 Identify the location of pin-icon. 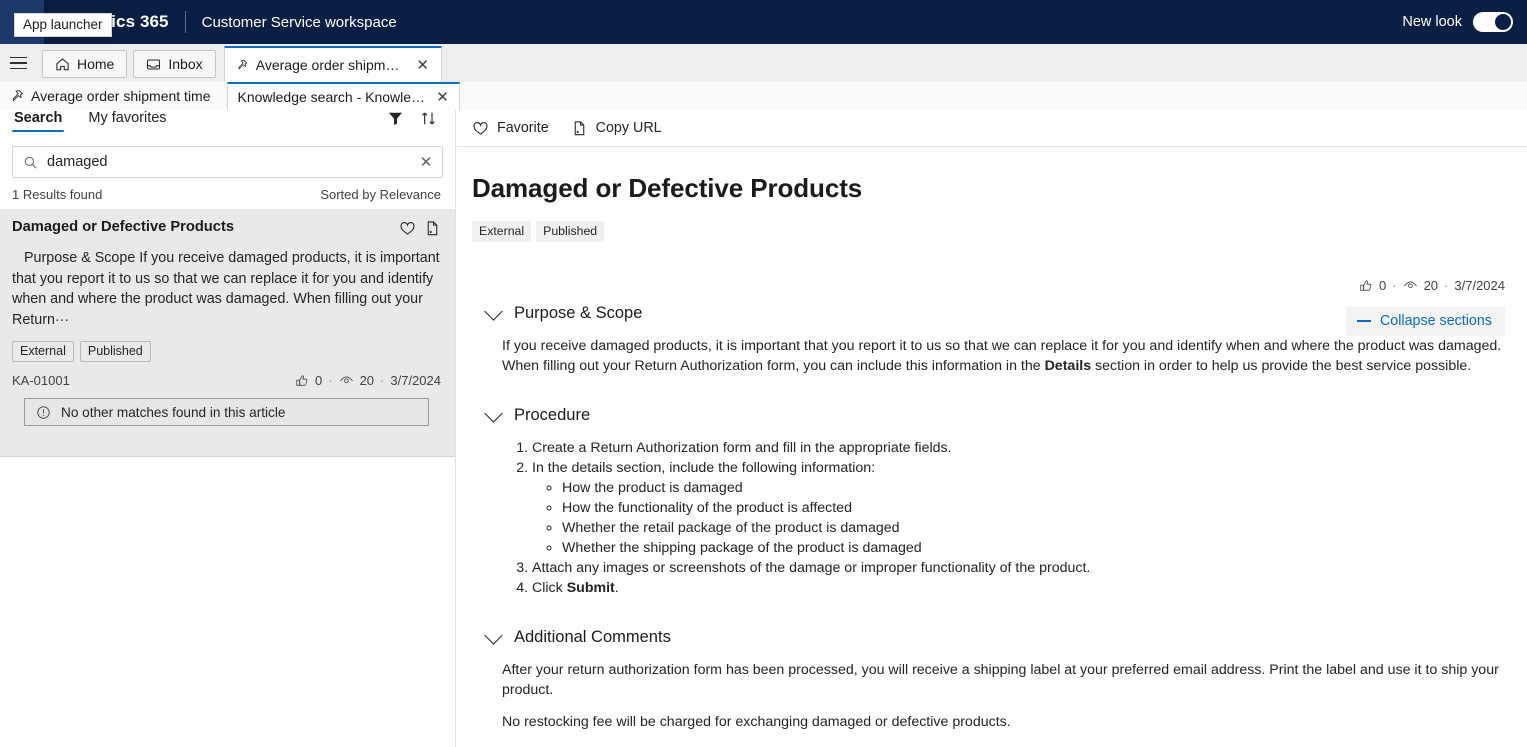
(18, 96).